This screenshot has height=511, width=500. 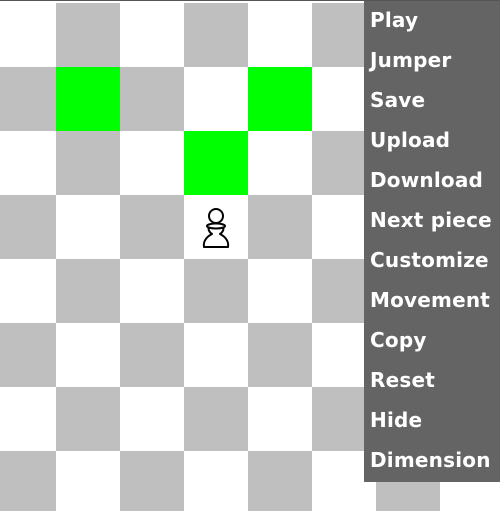 What do you see at coordinates (432, 262) in the screenshot?
I see `menu-item-customize: Customize` at bounding box center [432, 262].